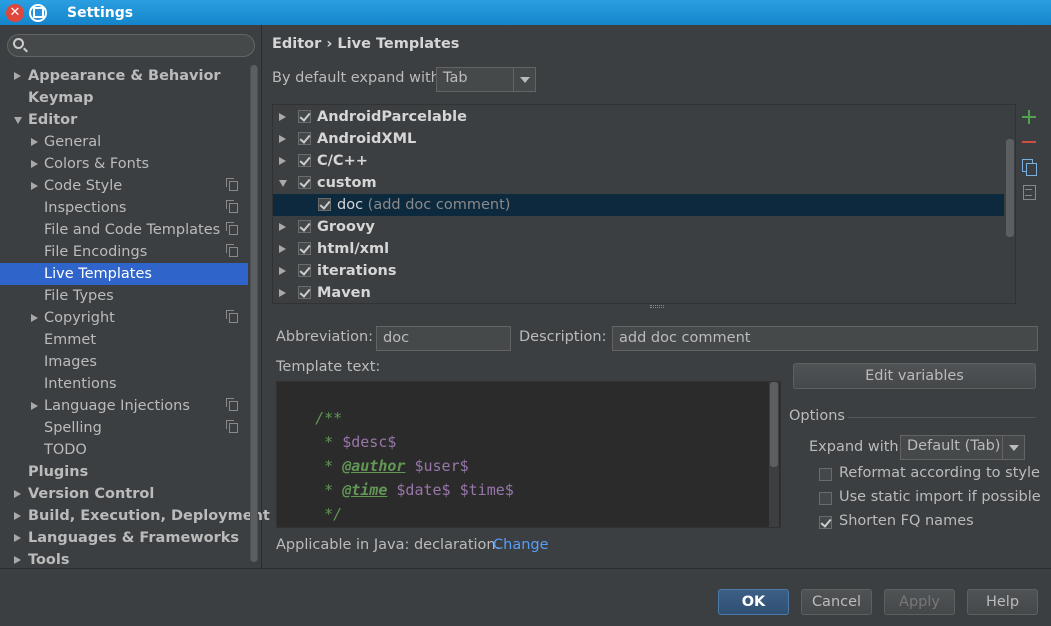  Describe the element at coordinates (124, 208) in the screenshot. I see `sidebar-item: Inspections` at that location.